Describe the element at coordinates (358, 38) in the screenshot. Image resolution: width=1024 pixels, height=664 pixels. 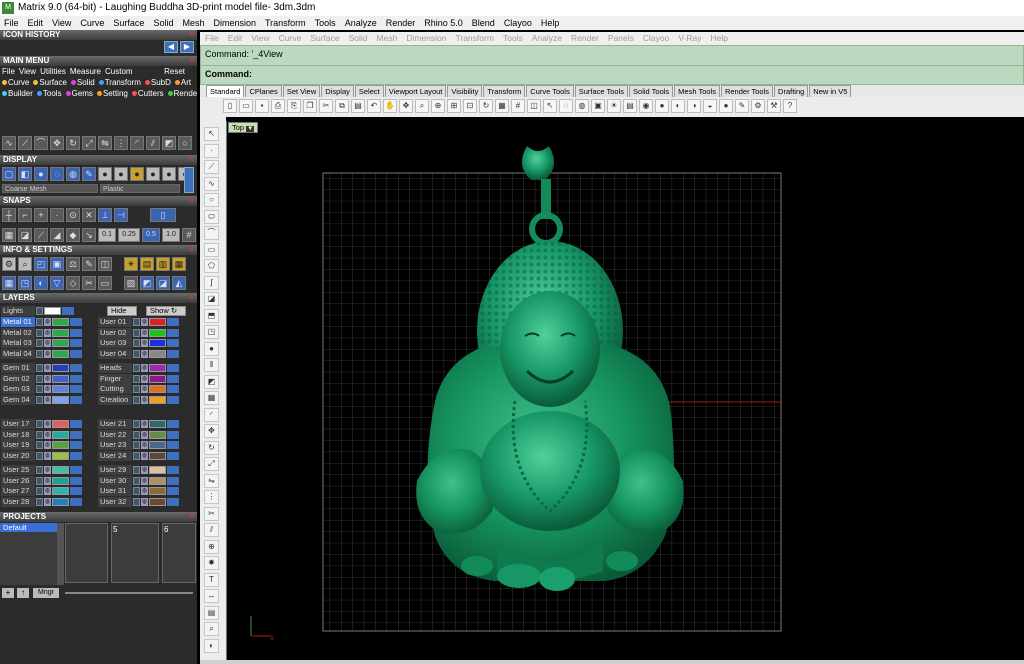
I see `rhino-menu-solid: Solid` at that location.